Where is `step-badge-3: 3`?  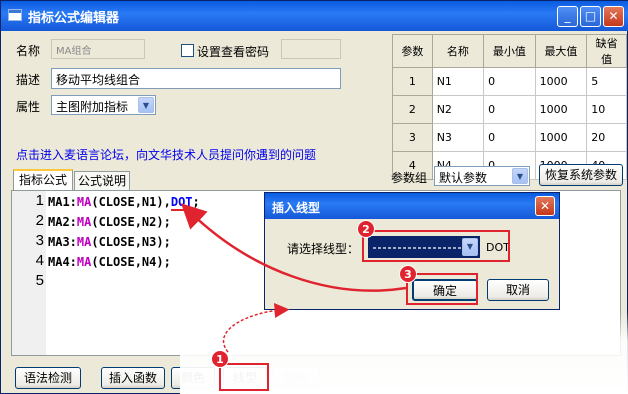
step-badge-3: 3 is located at coordinates (408, 274).